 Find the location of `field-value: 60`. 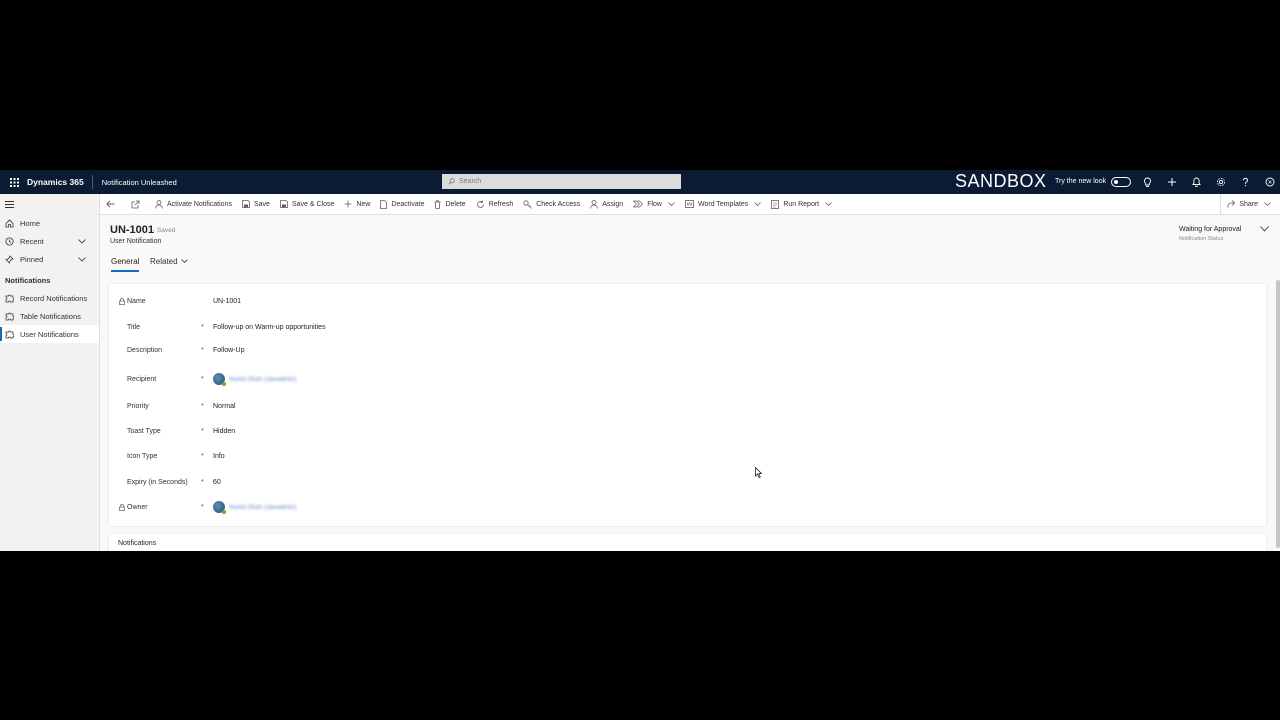

field-value: 60 is located at coordinates (217, 482).